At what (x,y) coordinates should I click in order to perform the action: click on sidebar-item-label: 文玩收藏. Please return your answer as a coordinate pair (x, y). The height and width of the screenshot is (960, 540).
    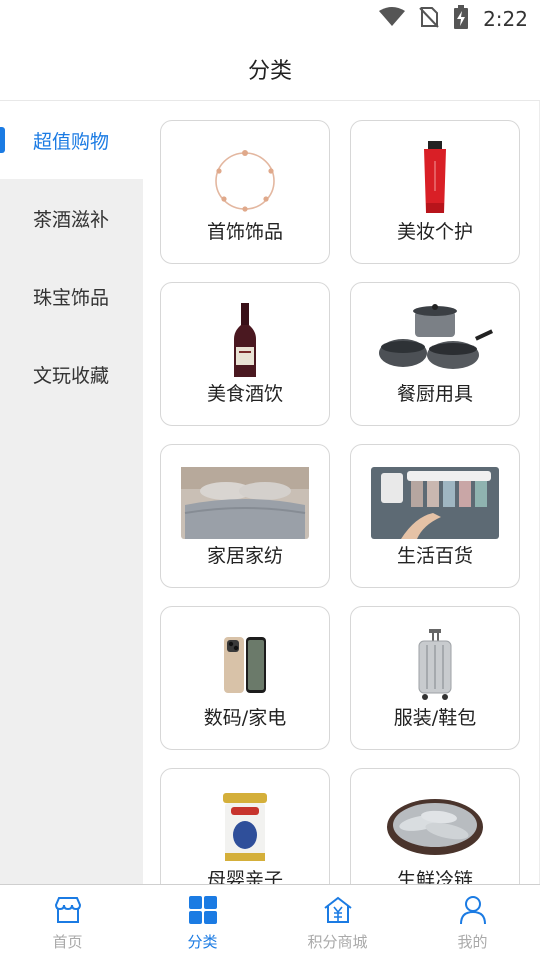
    Looking at the image, I should click on (71, 375).